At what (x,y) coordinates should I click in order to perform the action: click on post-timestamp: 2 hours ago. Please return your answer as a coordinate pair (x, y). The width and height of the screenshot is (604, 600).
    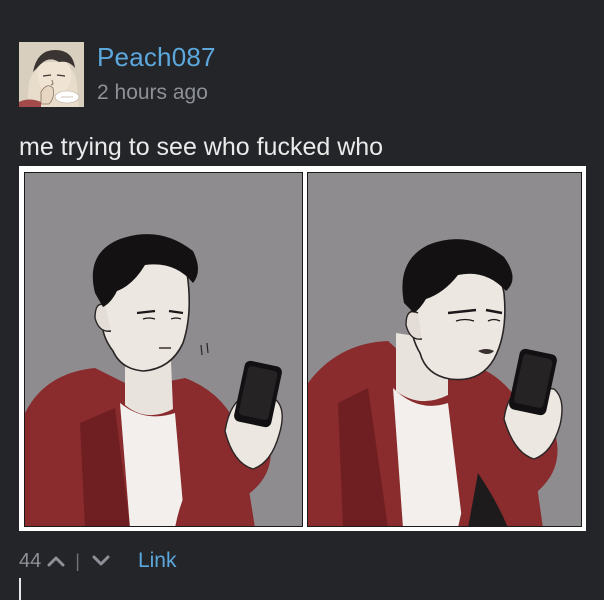
    Looking at the image, I should click on (152, 92).